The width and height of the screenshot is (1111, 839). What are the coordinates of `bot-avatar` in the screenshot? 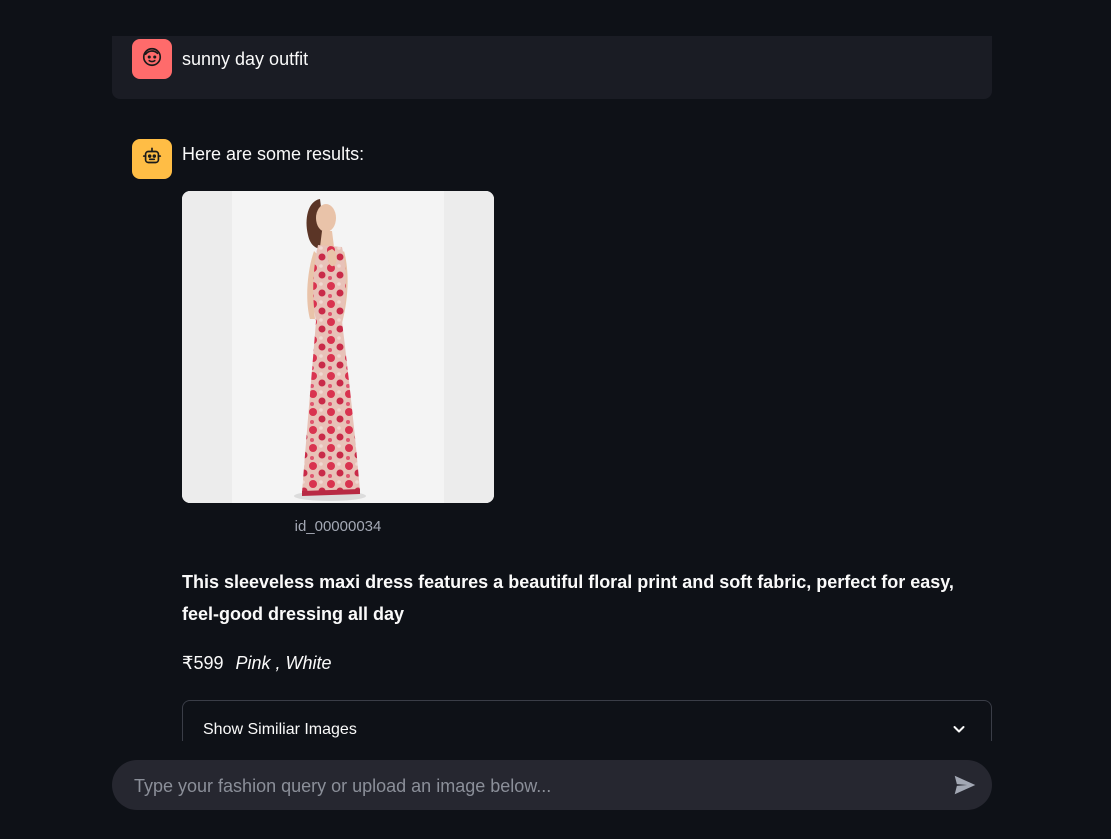 It's located at (152, 159).